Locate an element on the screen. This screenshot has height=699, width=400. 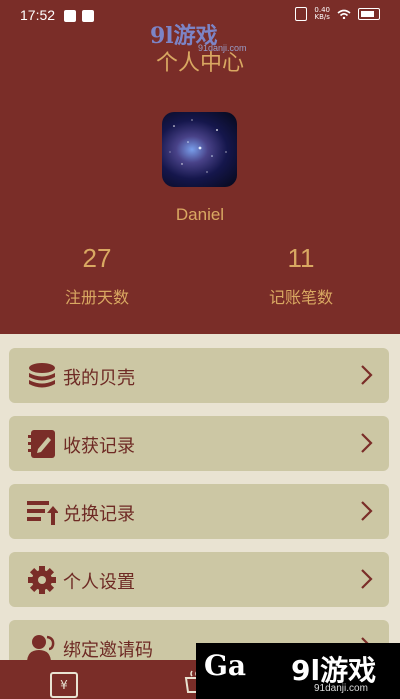
yen-icon: ¥ is located at coordinates (64, 685).